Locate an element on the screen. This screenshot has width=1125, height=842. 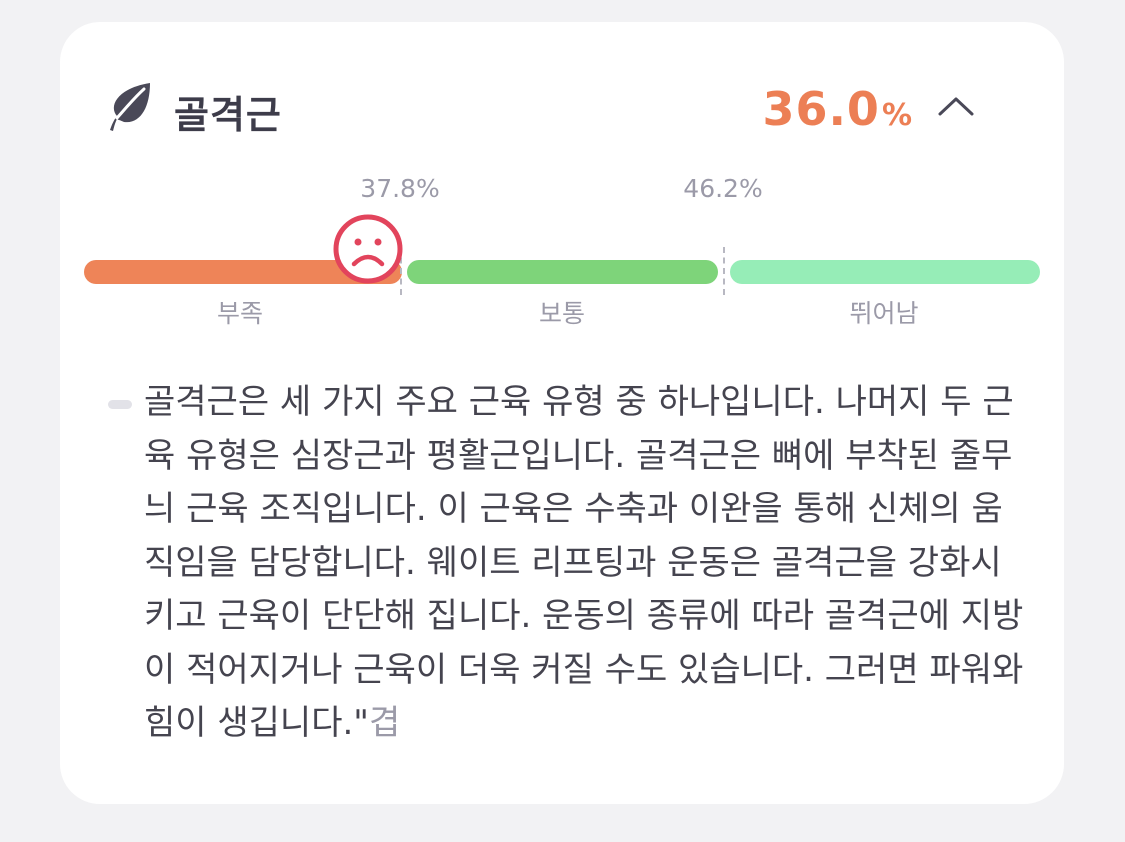
range-label-low: 부족 is located at coordinates (240, 313).